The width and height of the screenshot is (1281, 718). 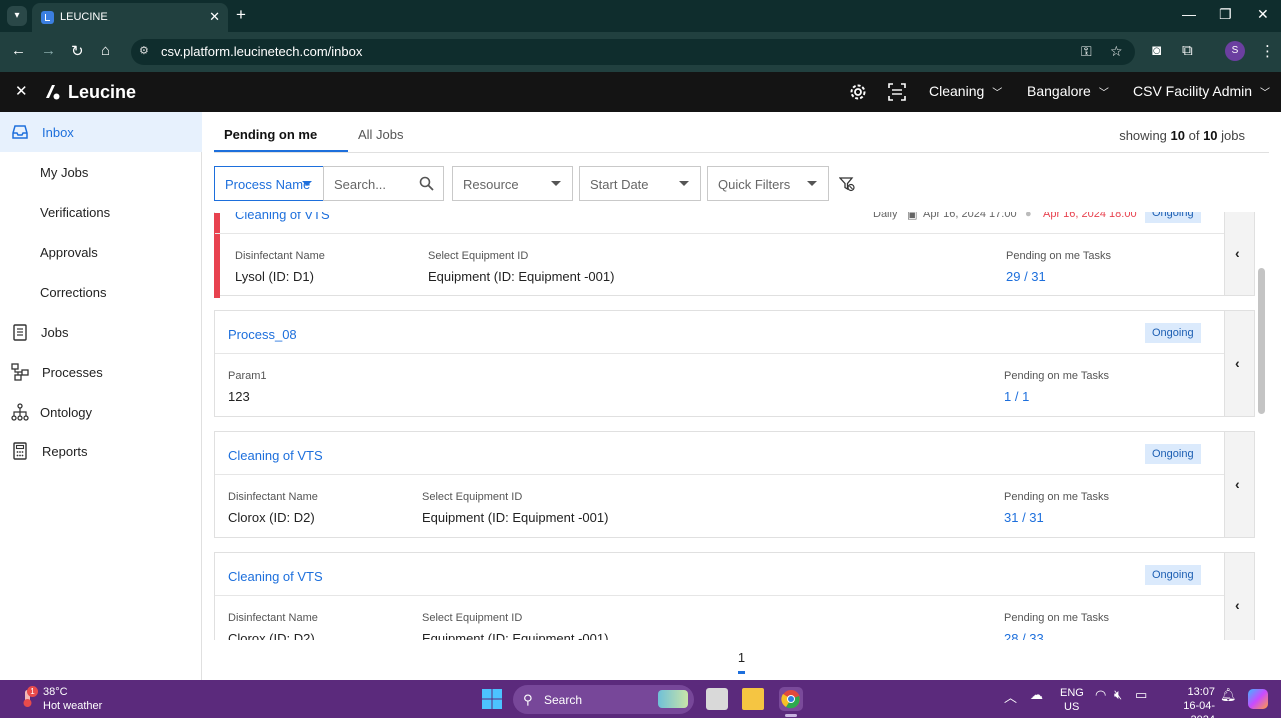 I want to click on pending-tasks-count: 31 / 31, so click(x=1024, y=517).